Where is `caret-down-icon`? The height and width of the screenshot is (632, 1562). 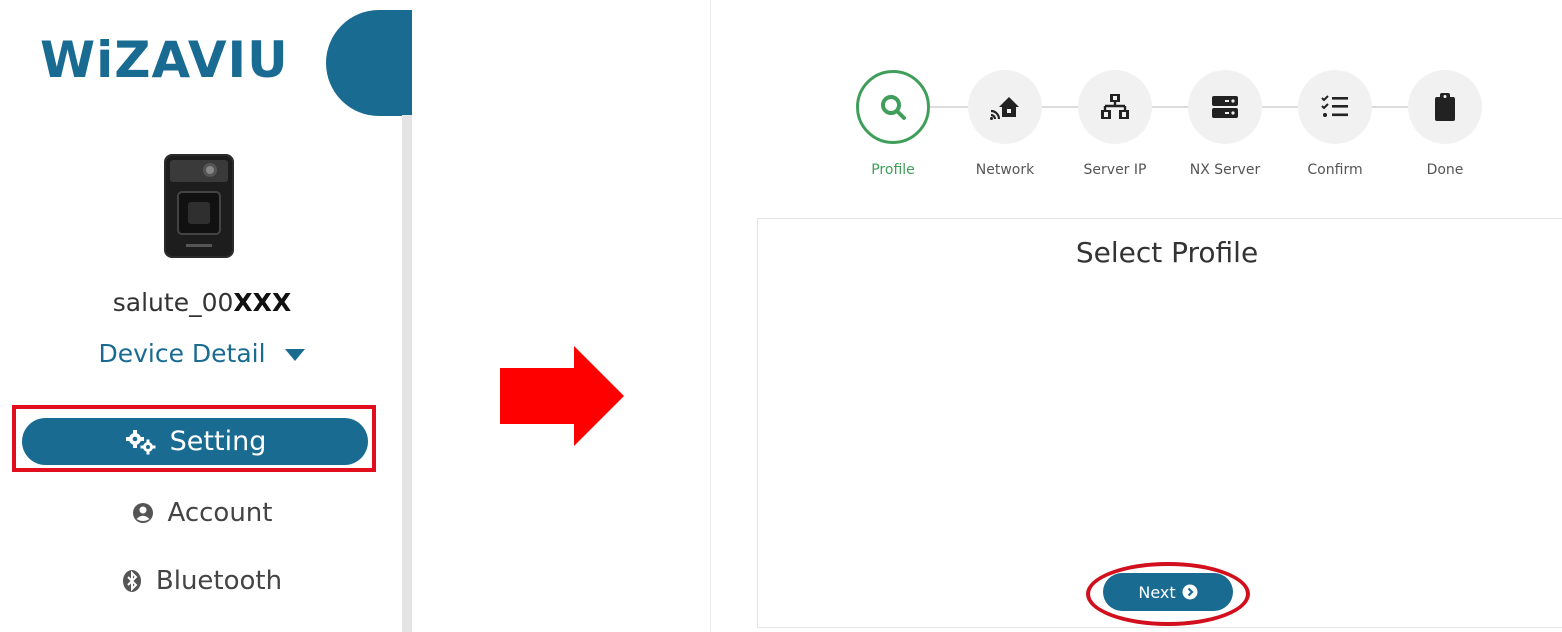
caret-down-icon is located at coordinates (294, 355).